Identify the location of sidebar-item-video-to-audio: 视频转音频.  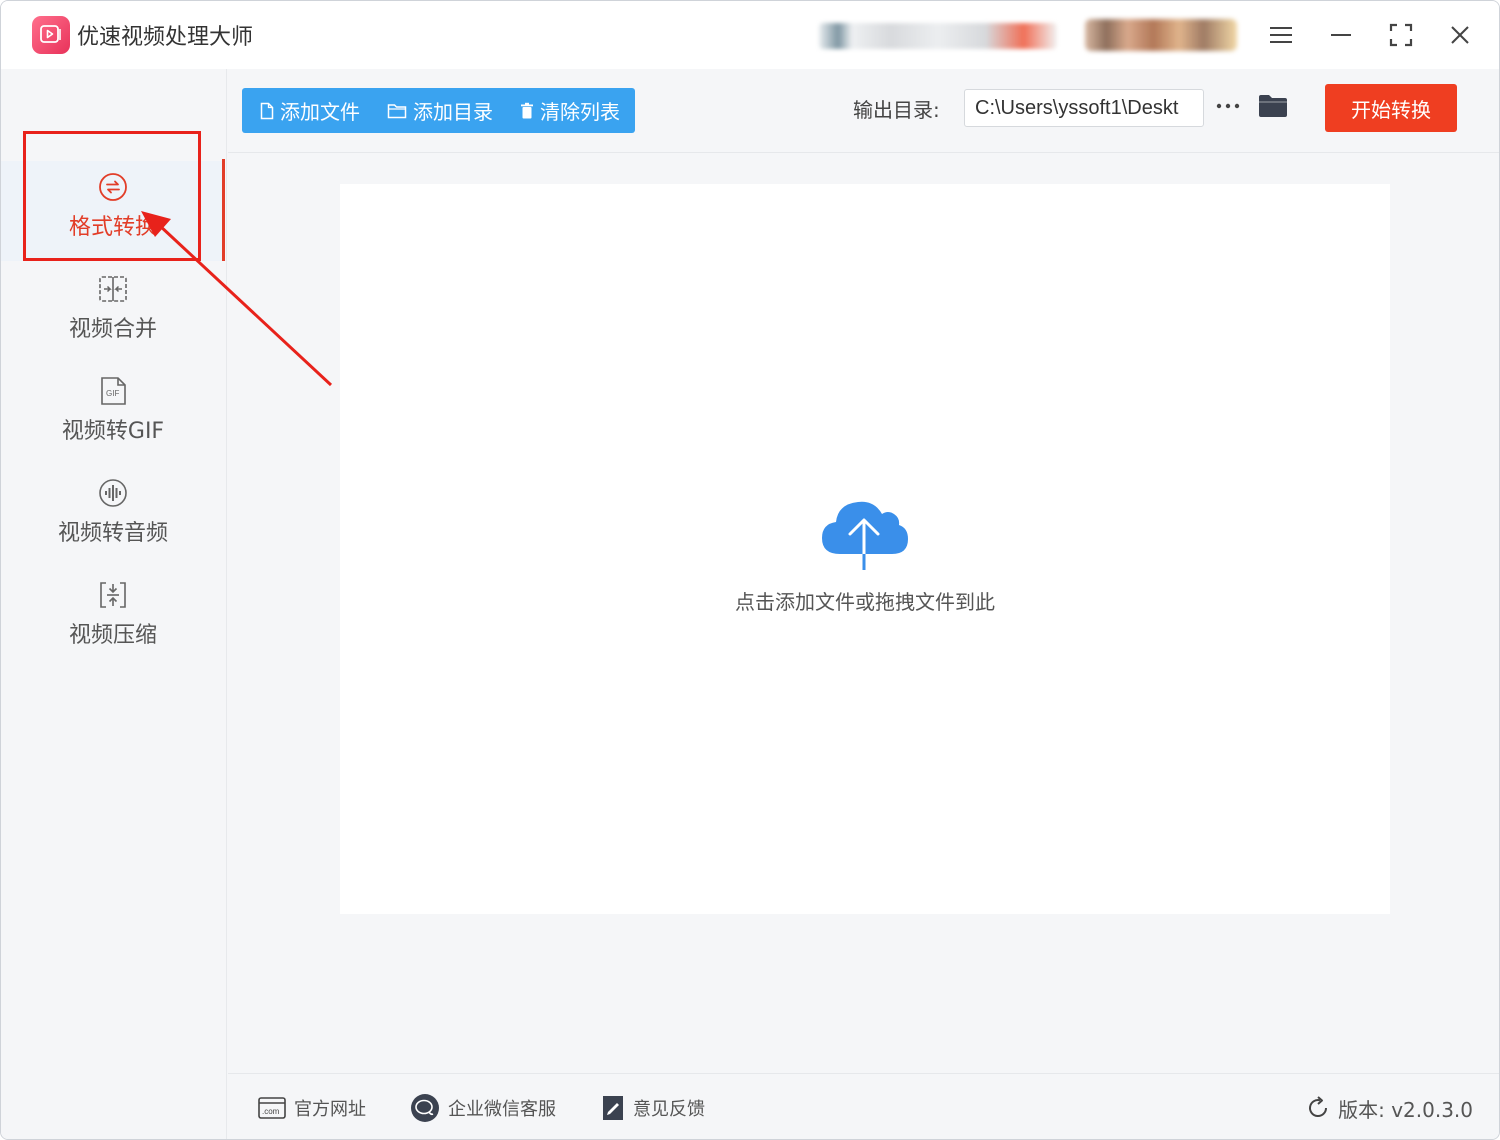
(113, 517).